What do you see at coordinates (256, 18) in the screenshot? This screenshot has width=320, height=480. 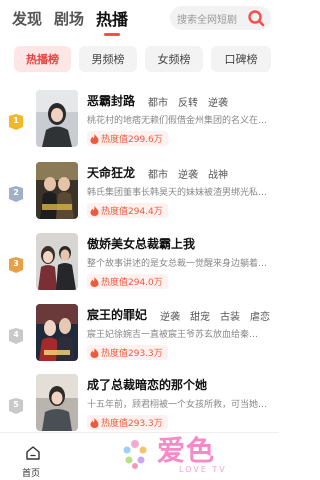 I see `search-icon` at bounding box center [256, 18].